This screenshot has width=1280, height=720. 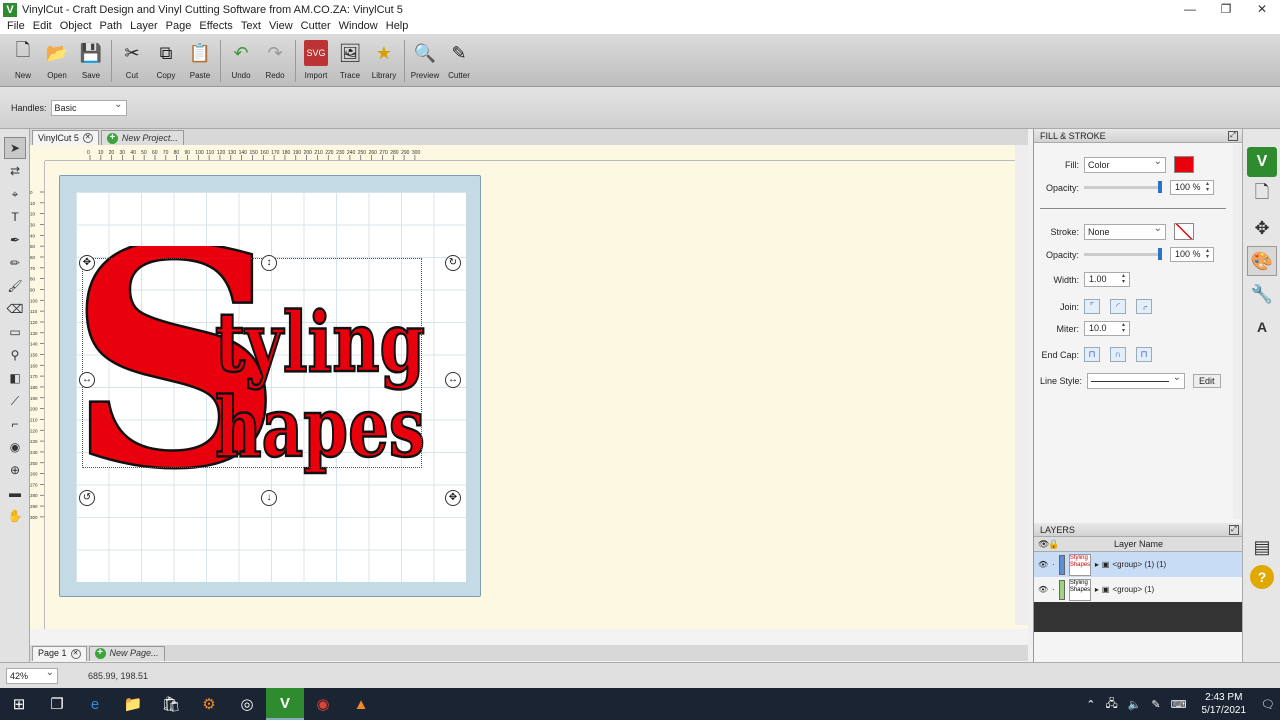 What do you see at coordinates (1111, 704) in the screenshot?
I see `network-icon: 🖧` at bounding box center [1111, 704].